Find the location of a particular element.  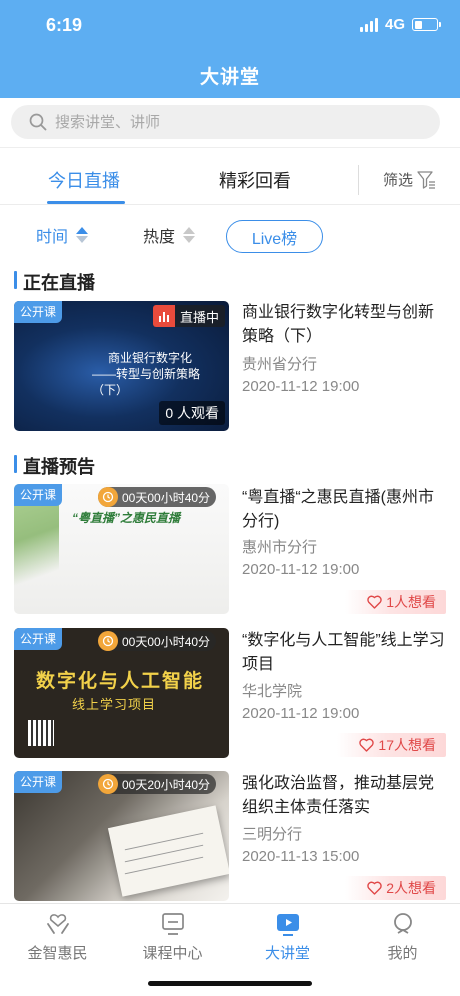

section-title-live-now: 正在直播 is located at coordinates (54, 282).